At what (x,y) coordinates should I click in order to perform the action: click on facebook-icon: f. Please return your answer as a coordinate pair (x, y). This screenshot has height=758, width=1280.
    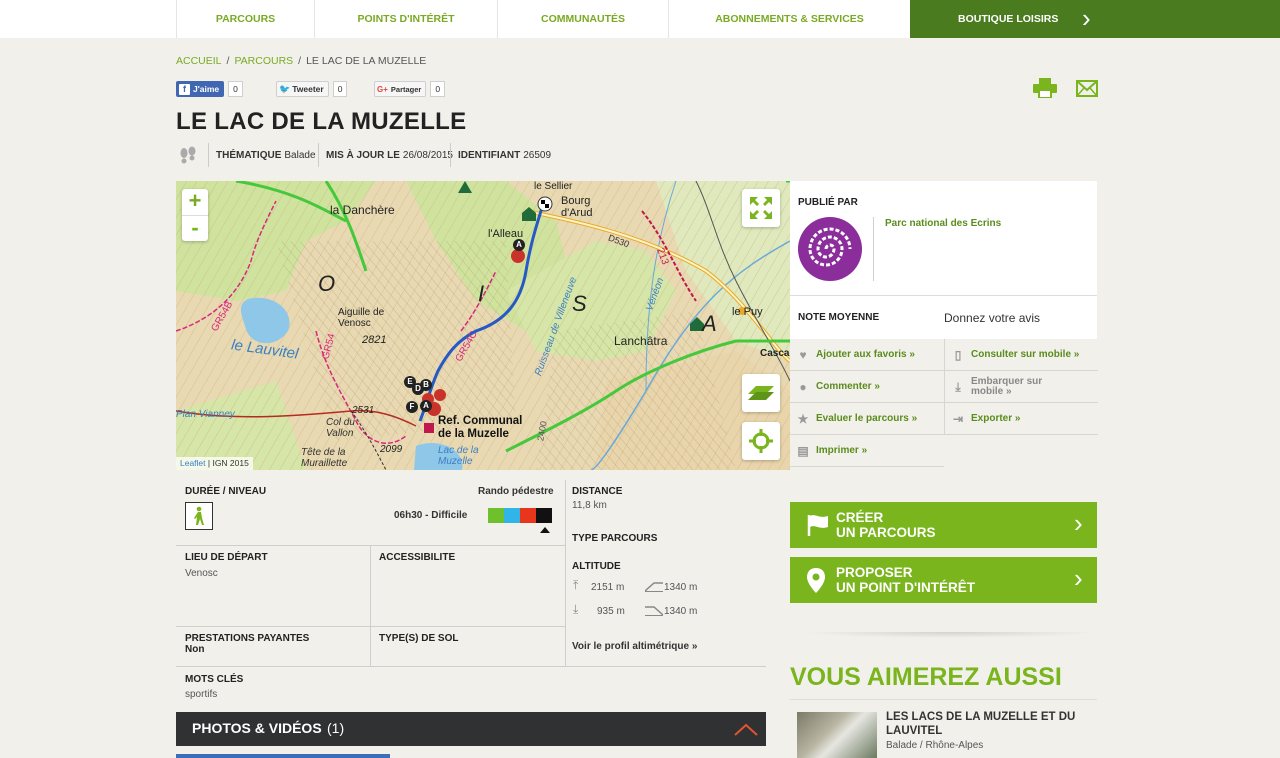
    Looking at the image, I should click on (184, 89).